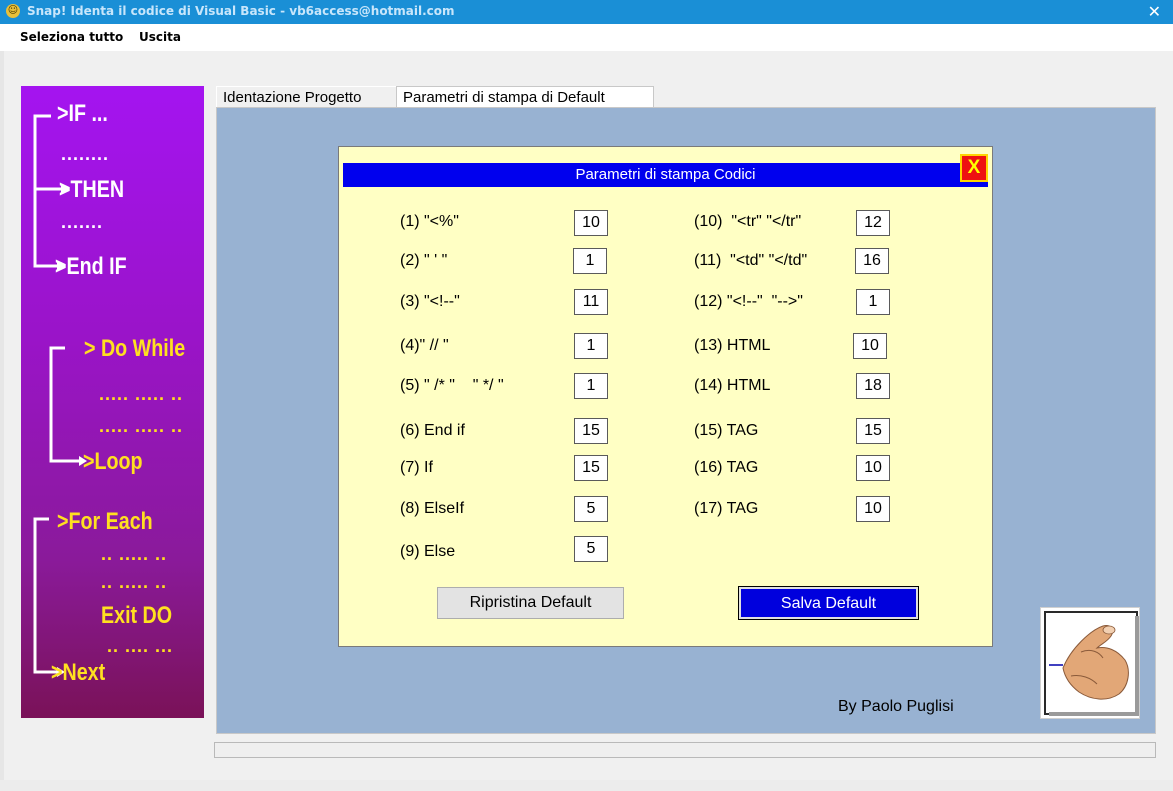 This screenshot has width=1173, height=791. I want to click on param-label-5: (5) " /* " " */ ", so click(452, 385).